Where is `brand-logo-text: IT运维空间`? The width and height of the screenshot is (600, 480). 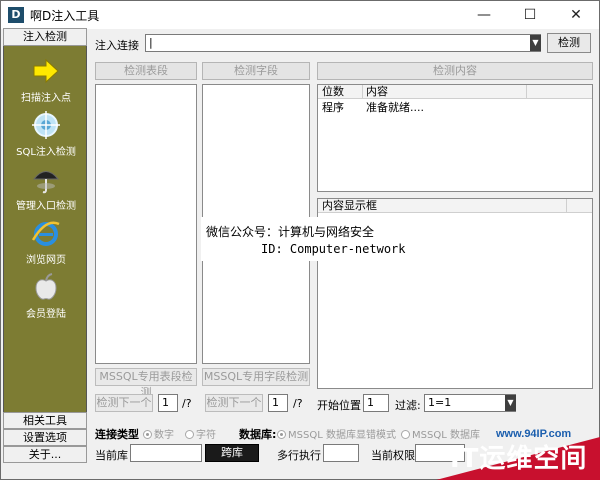 brand-logo-text: IT运维空间 is located at coordinates (519, 459).